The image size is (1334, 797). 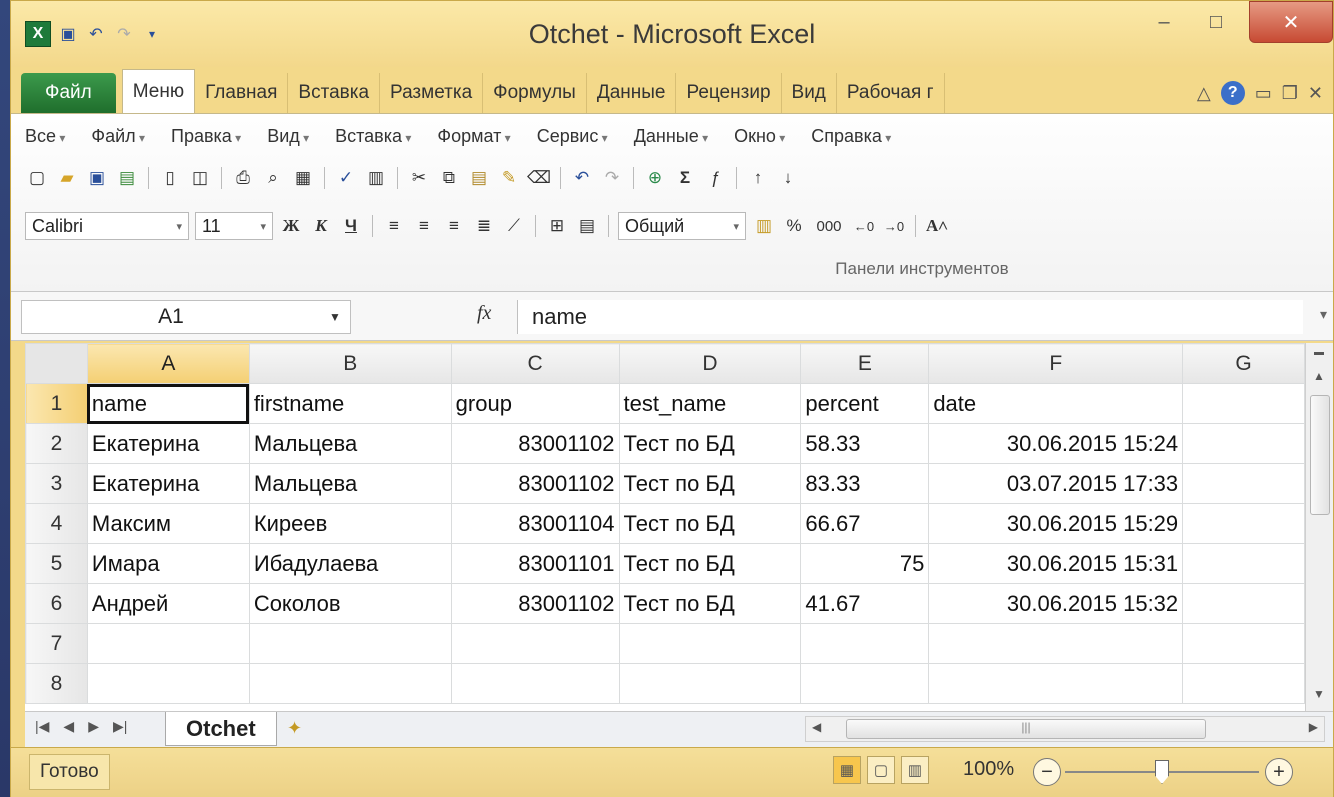 I want to click on cell: 30.06.2015 15:24, so click(x=1056, y=443).